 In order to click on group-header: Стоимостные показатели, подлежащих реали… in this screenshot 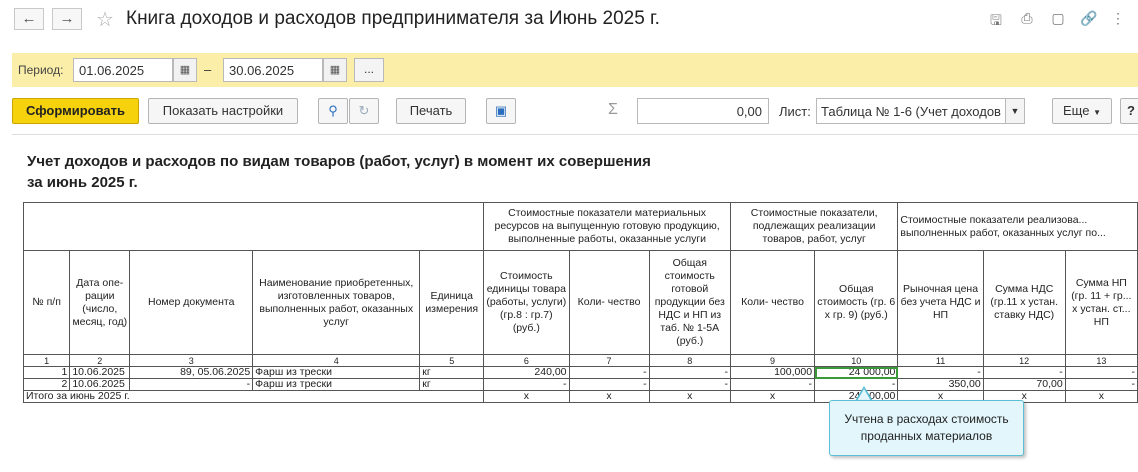, I will do `click(814, 226)`.